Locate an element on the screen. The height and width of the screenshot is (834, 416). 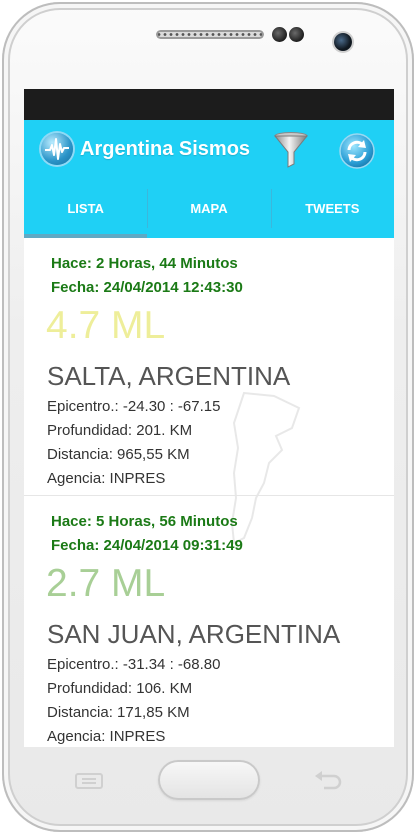
date-time: Fecha: 24/04/2014 12:43:30 is located at coordinates (147, 287).